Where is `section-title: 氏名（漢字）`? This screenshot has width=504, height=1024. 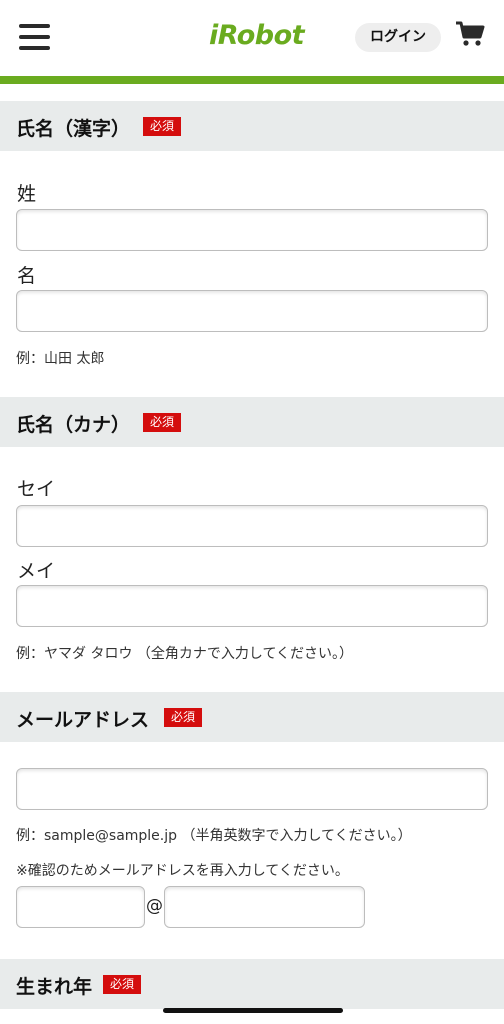 section-title: 氏名（漢字） is located at coordinates (73, 129).